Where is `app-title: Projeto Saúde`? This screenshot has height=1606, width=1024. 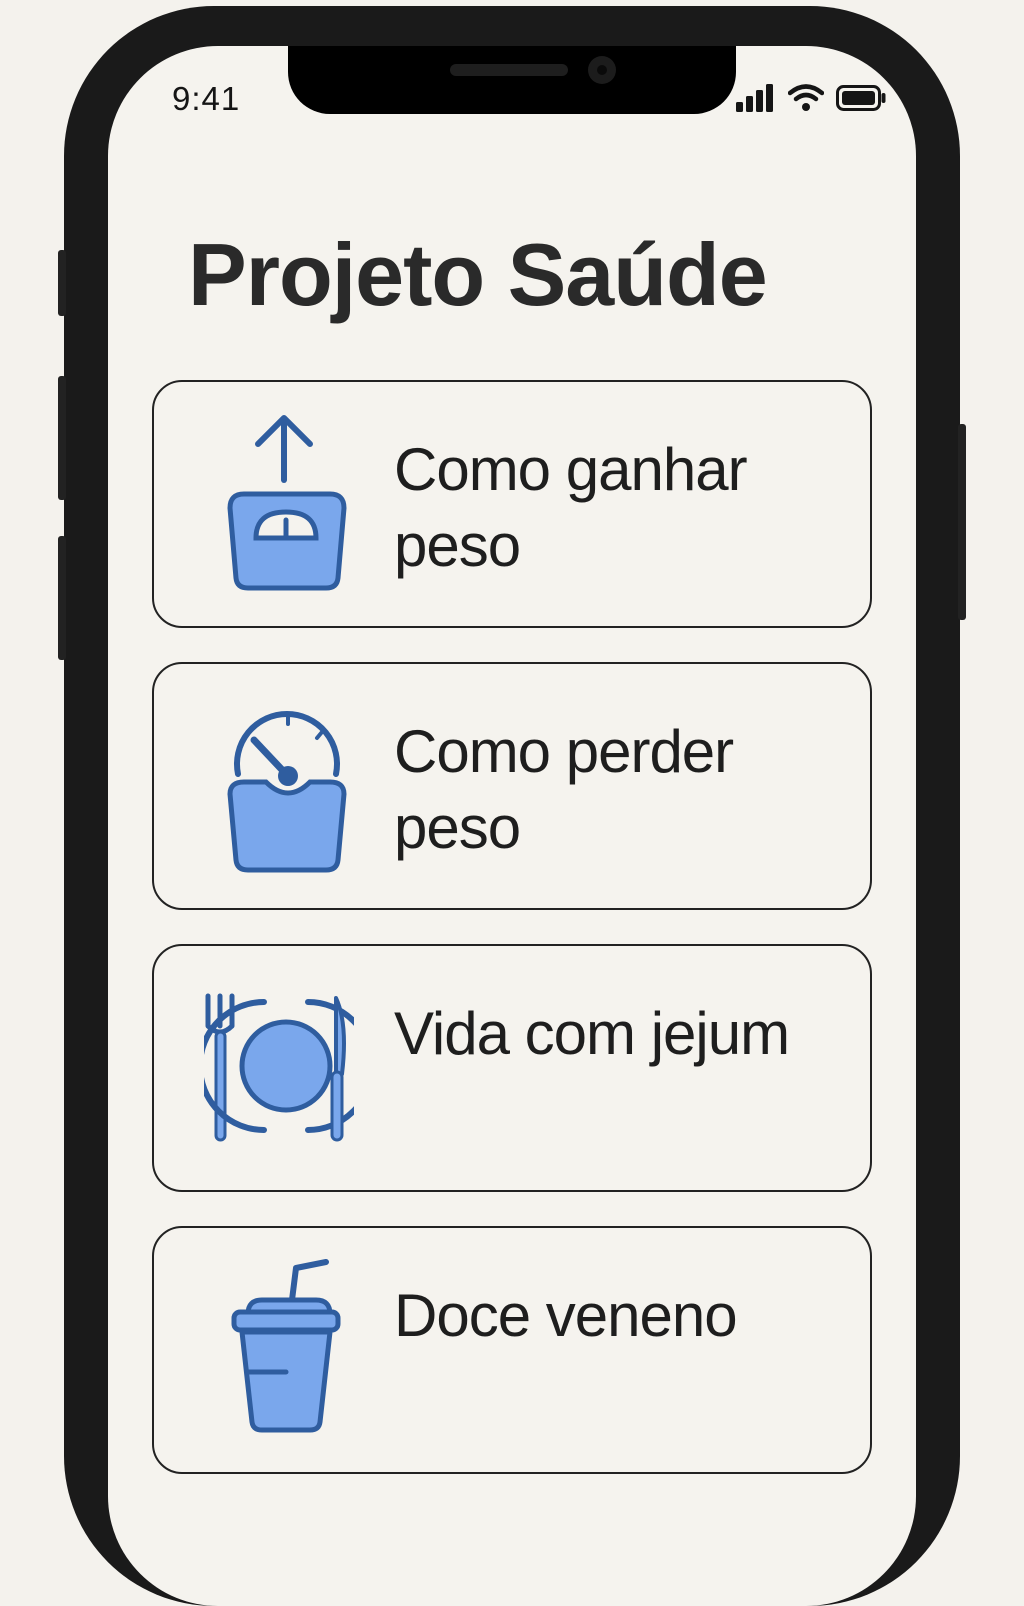
app-title: Projeto Saúde is located at coordinates (477, 275).